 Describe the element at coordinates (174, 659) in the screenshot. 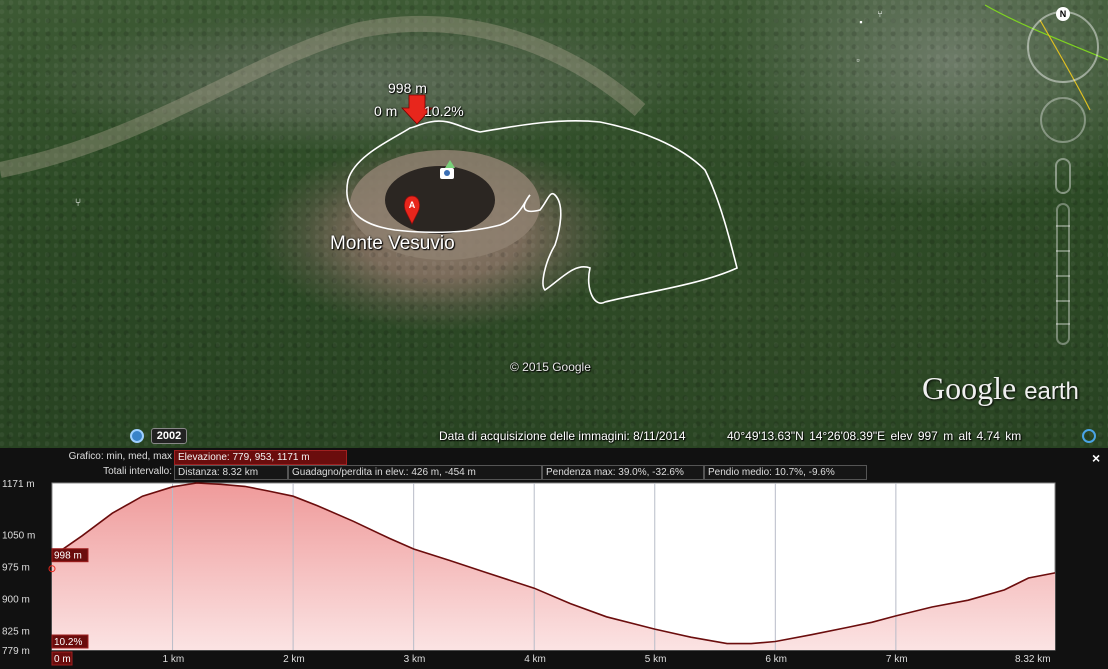

I see `x-tick-label: 1 km` at that location.